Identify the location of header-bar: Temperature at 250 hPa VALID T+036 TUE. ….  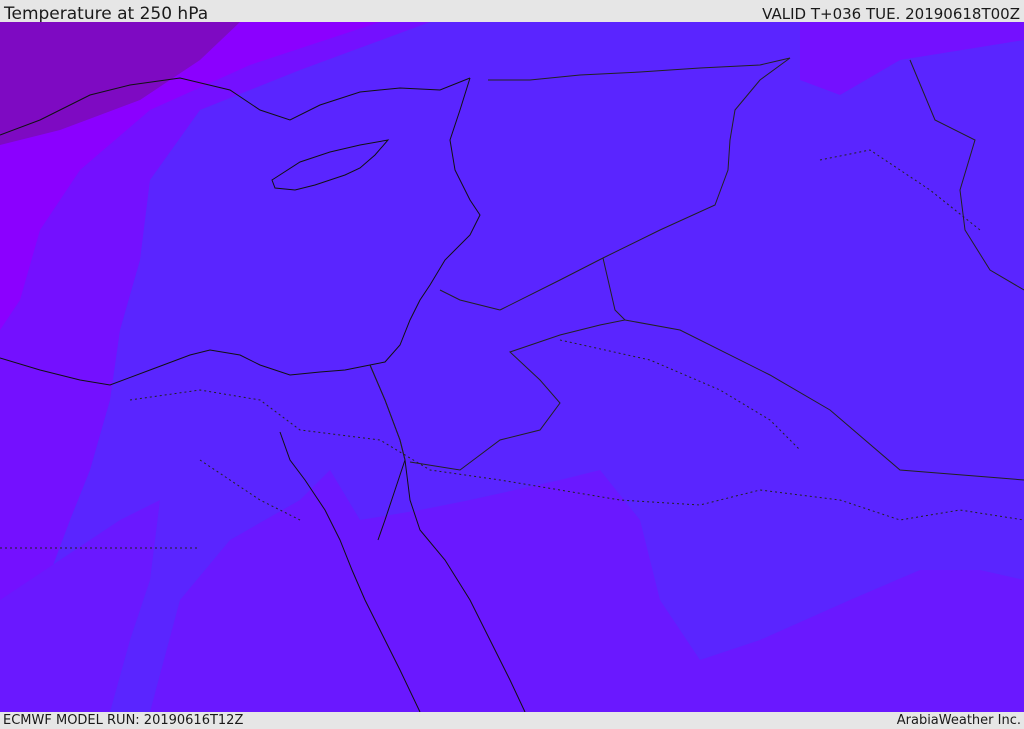
(512, 12).